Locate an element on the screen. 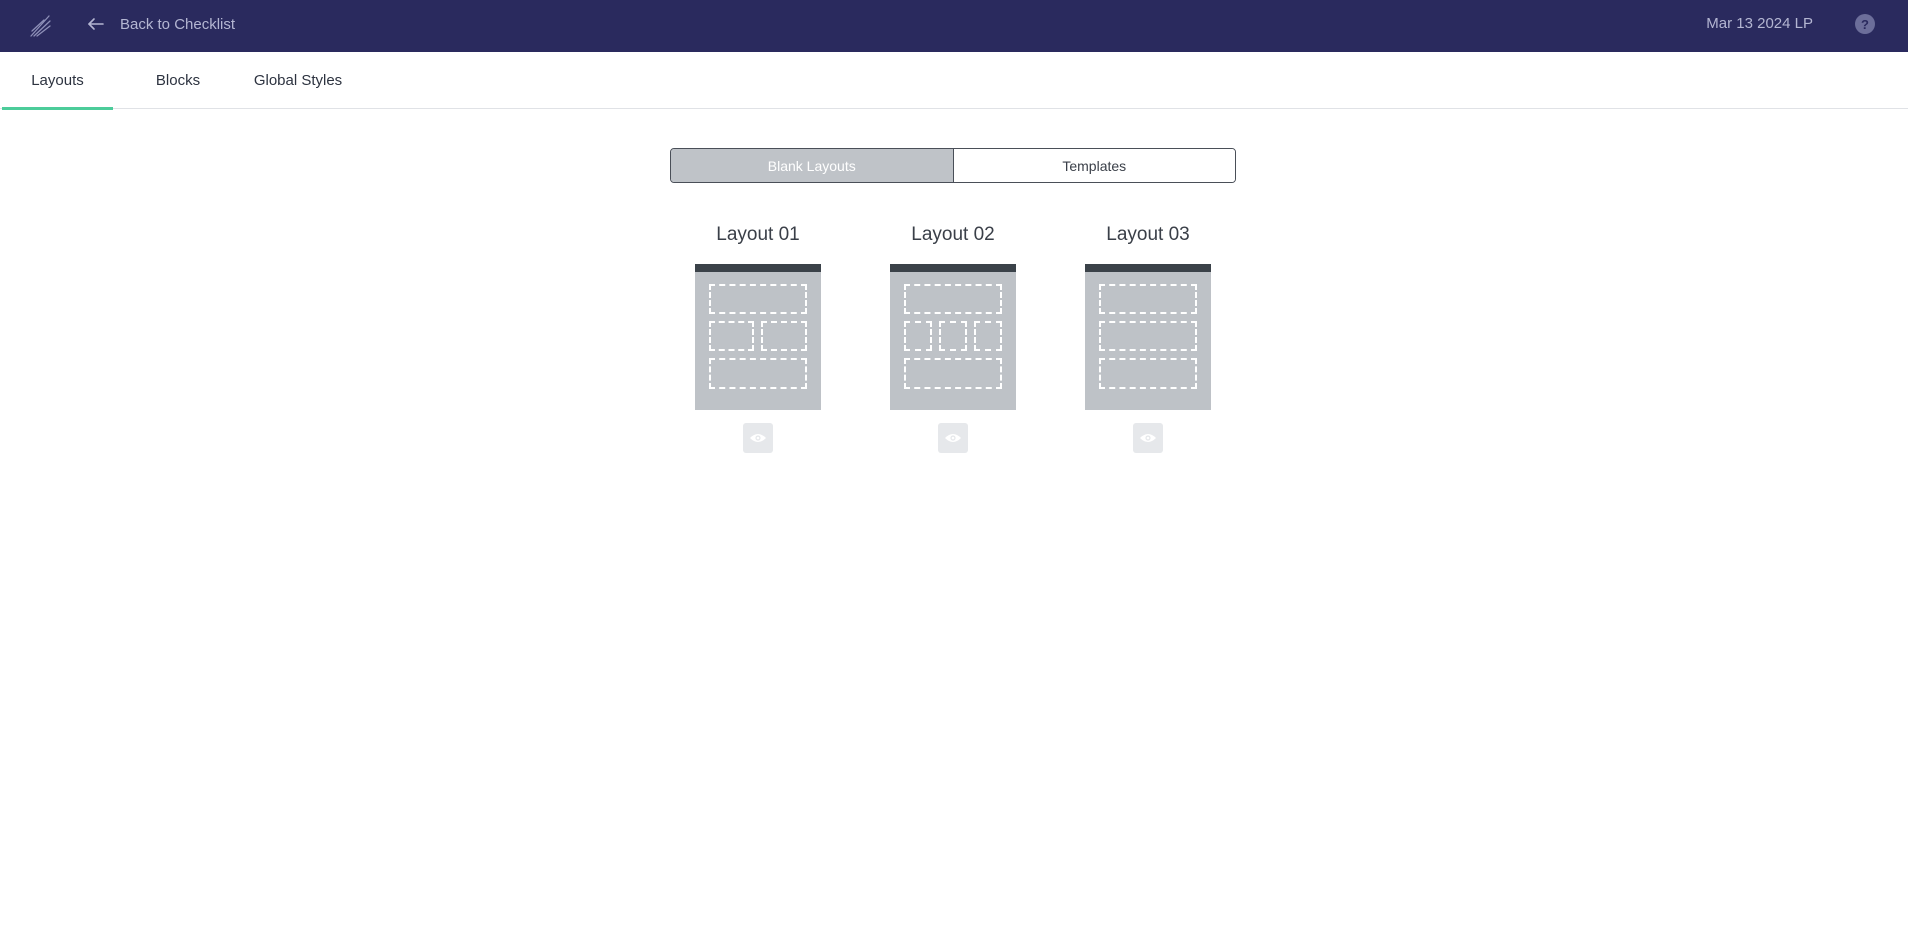  top-bar: Back to Checklist Mar 13 2024 LP ? is located at coordinates (954, 26).